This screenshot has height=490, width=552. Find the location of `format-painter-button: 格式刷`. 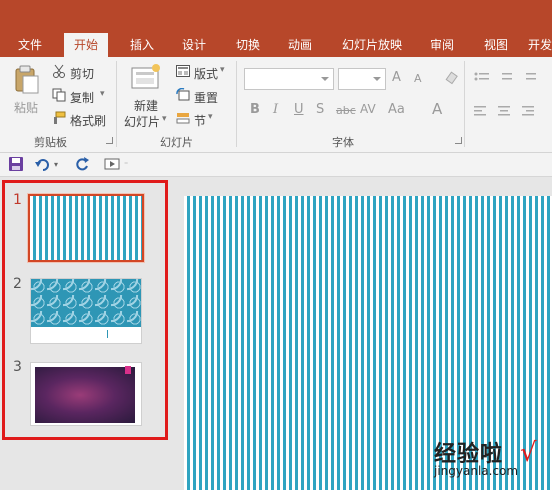

format-painter-button: 格式刷 is located at coordinates (88, 120).